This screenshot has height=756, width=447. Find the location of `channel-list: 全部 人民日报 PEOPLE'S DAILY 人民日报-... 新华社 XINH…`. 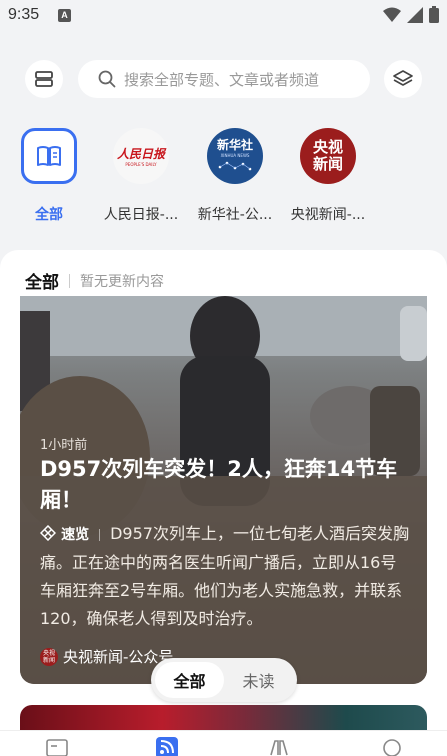

channel-list: 全部 人民日报 PEOPLE'S DAILY 人民日报-... 新华社 XINH… is located at coordinates (223, 178).